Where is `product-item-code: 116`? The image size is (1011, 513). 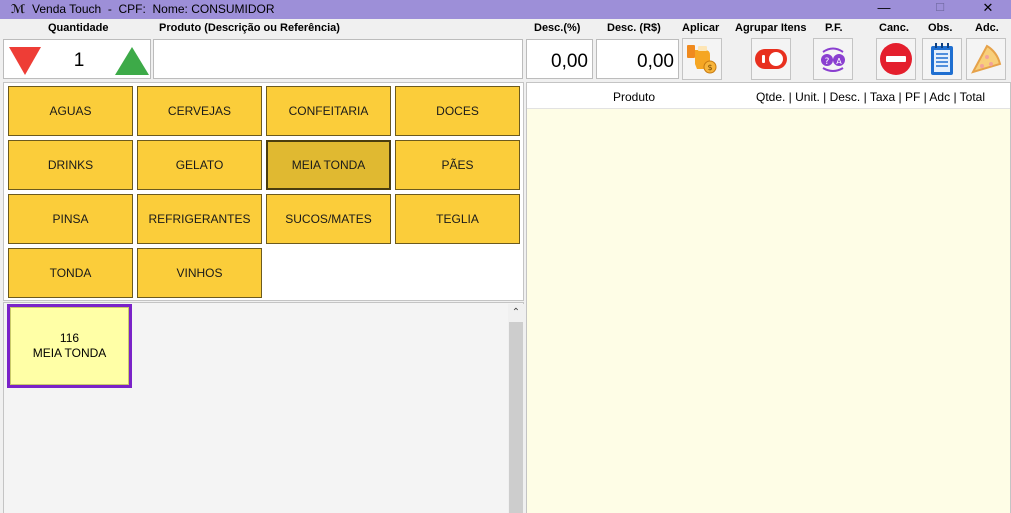 product-item-code: 116 is located at coordinates (69, 338).